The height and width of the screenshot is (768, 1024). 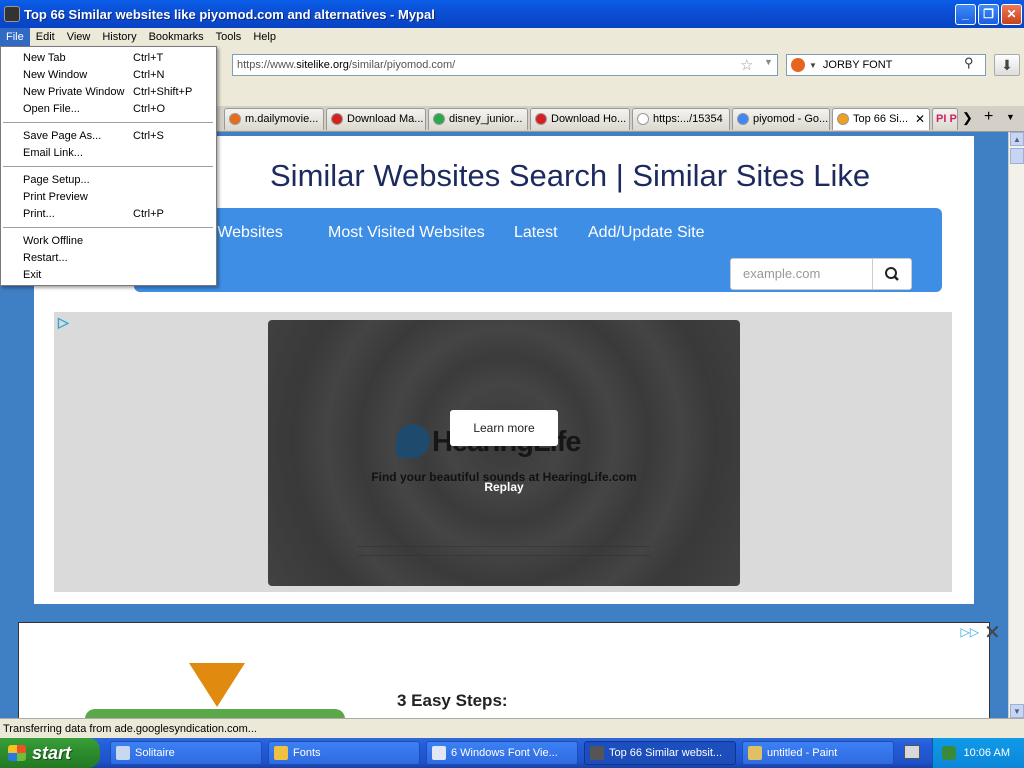 I want to click on vertical-scrollbar: ▲ ▼, so click(x=1016, y=425).